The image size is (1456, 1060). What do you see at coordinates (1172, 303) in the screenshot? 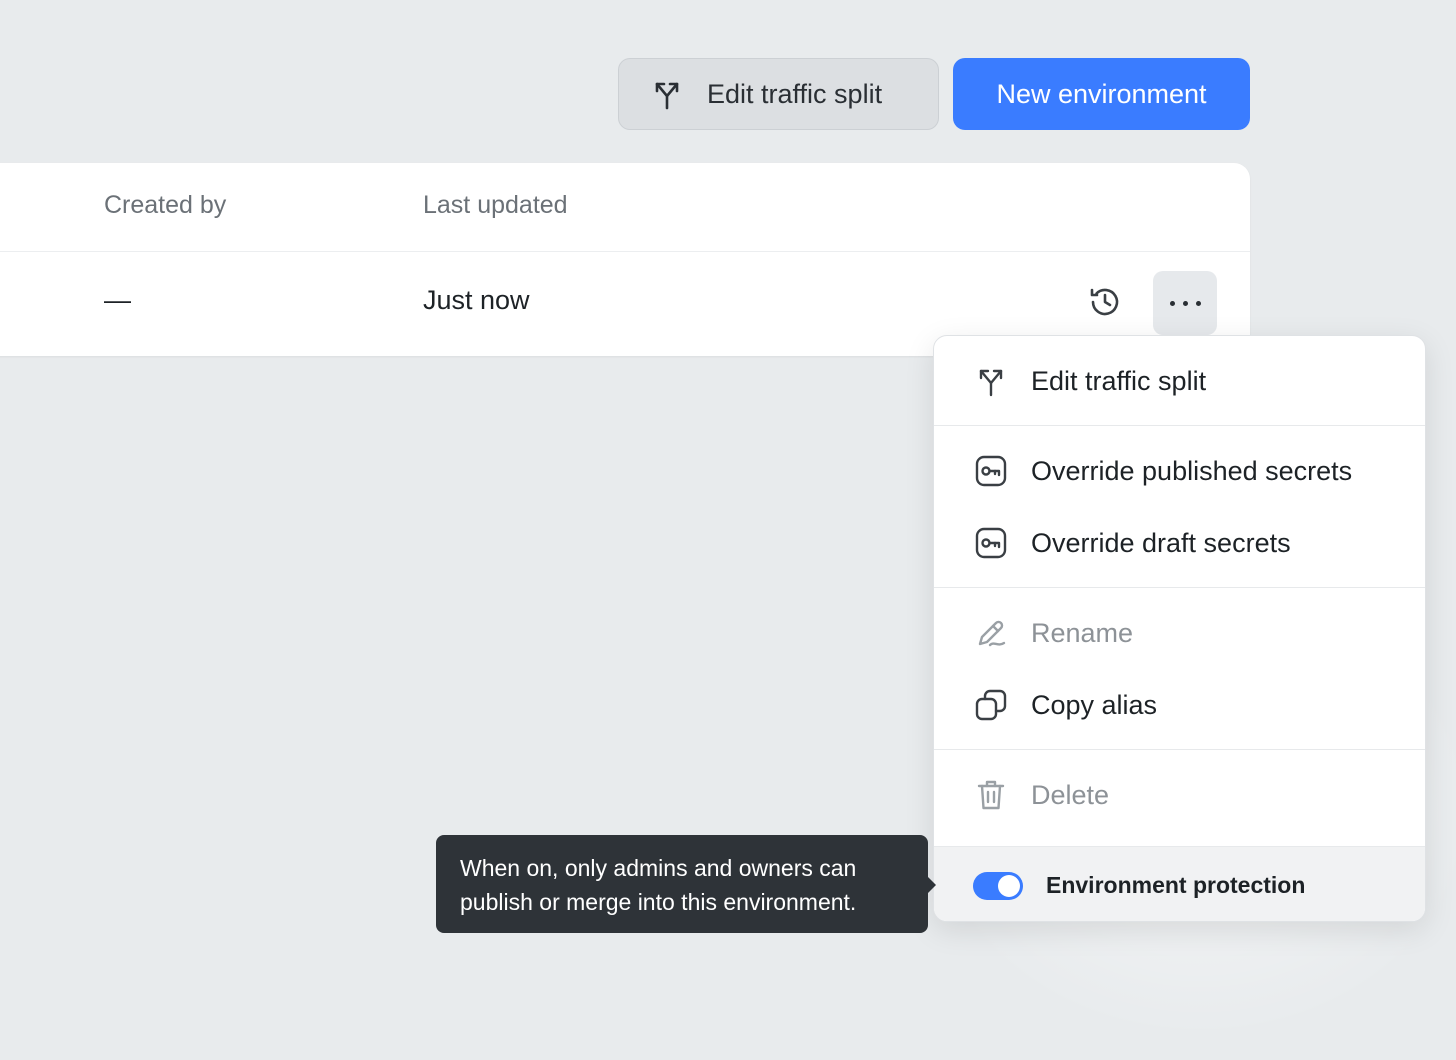
I see `more-dots-icon` at bounding box center [1172, 303].